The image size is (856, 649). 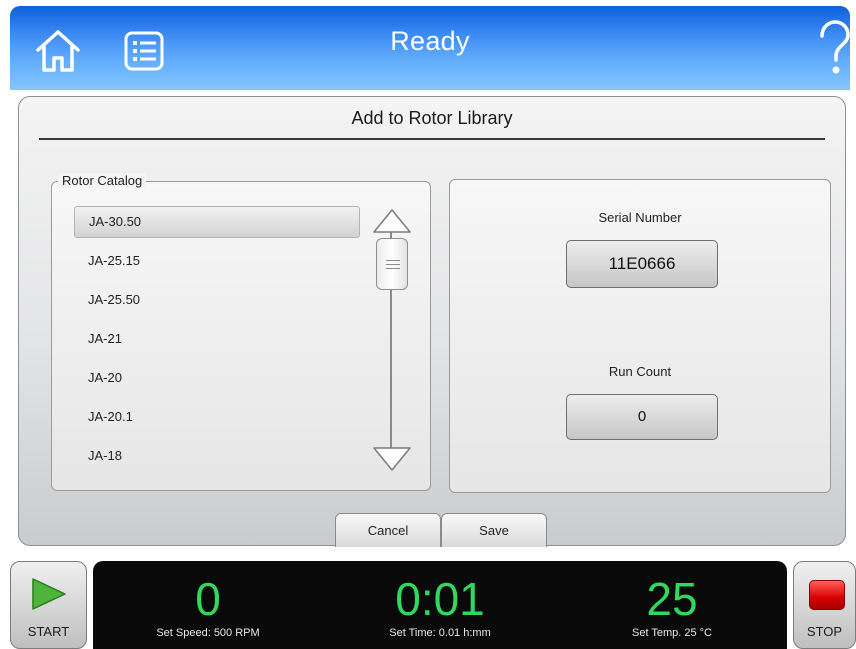 What do you see at coordinates (834, 48) in the screenshot?
I see `help-icon` at bounding box center [834, 48].